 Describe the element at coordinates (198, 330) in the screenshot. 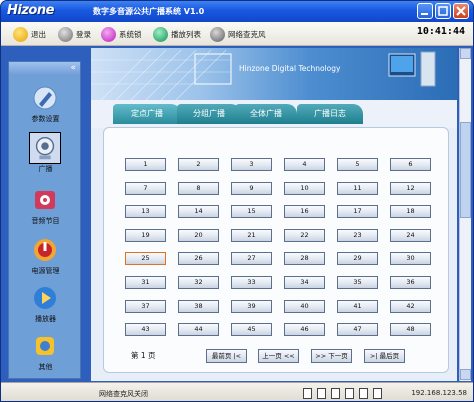

I see `zone-button: 44` at that location.